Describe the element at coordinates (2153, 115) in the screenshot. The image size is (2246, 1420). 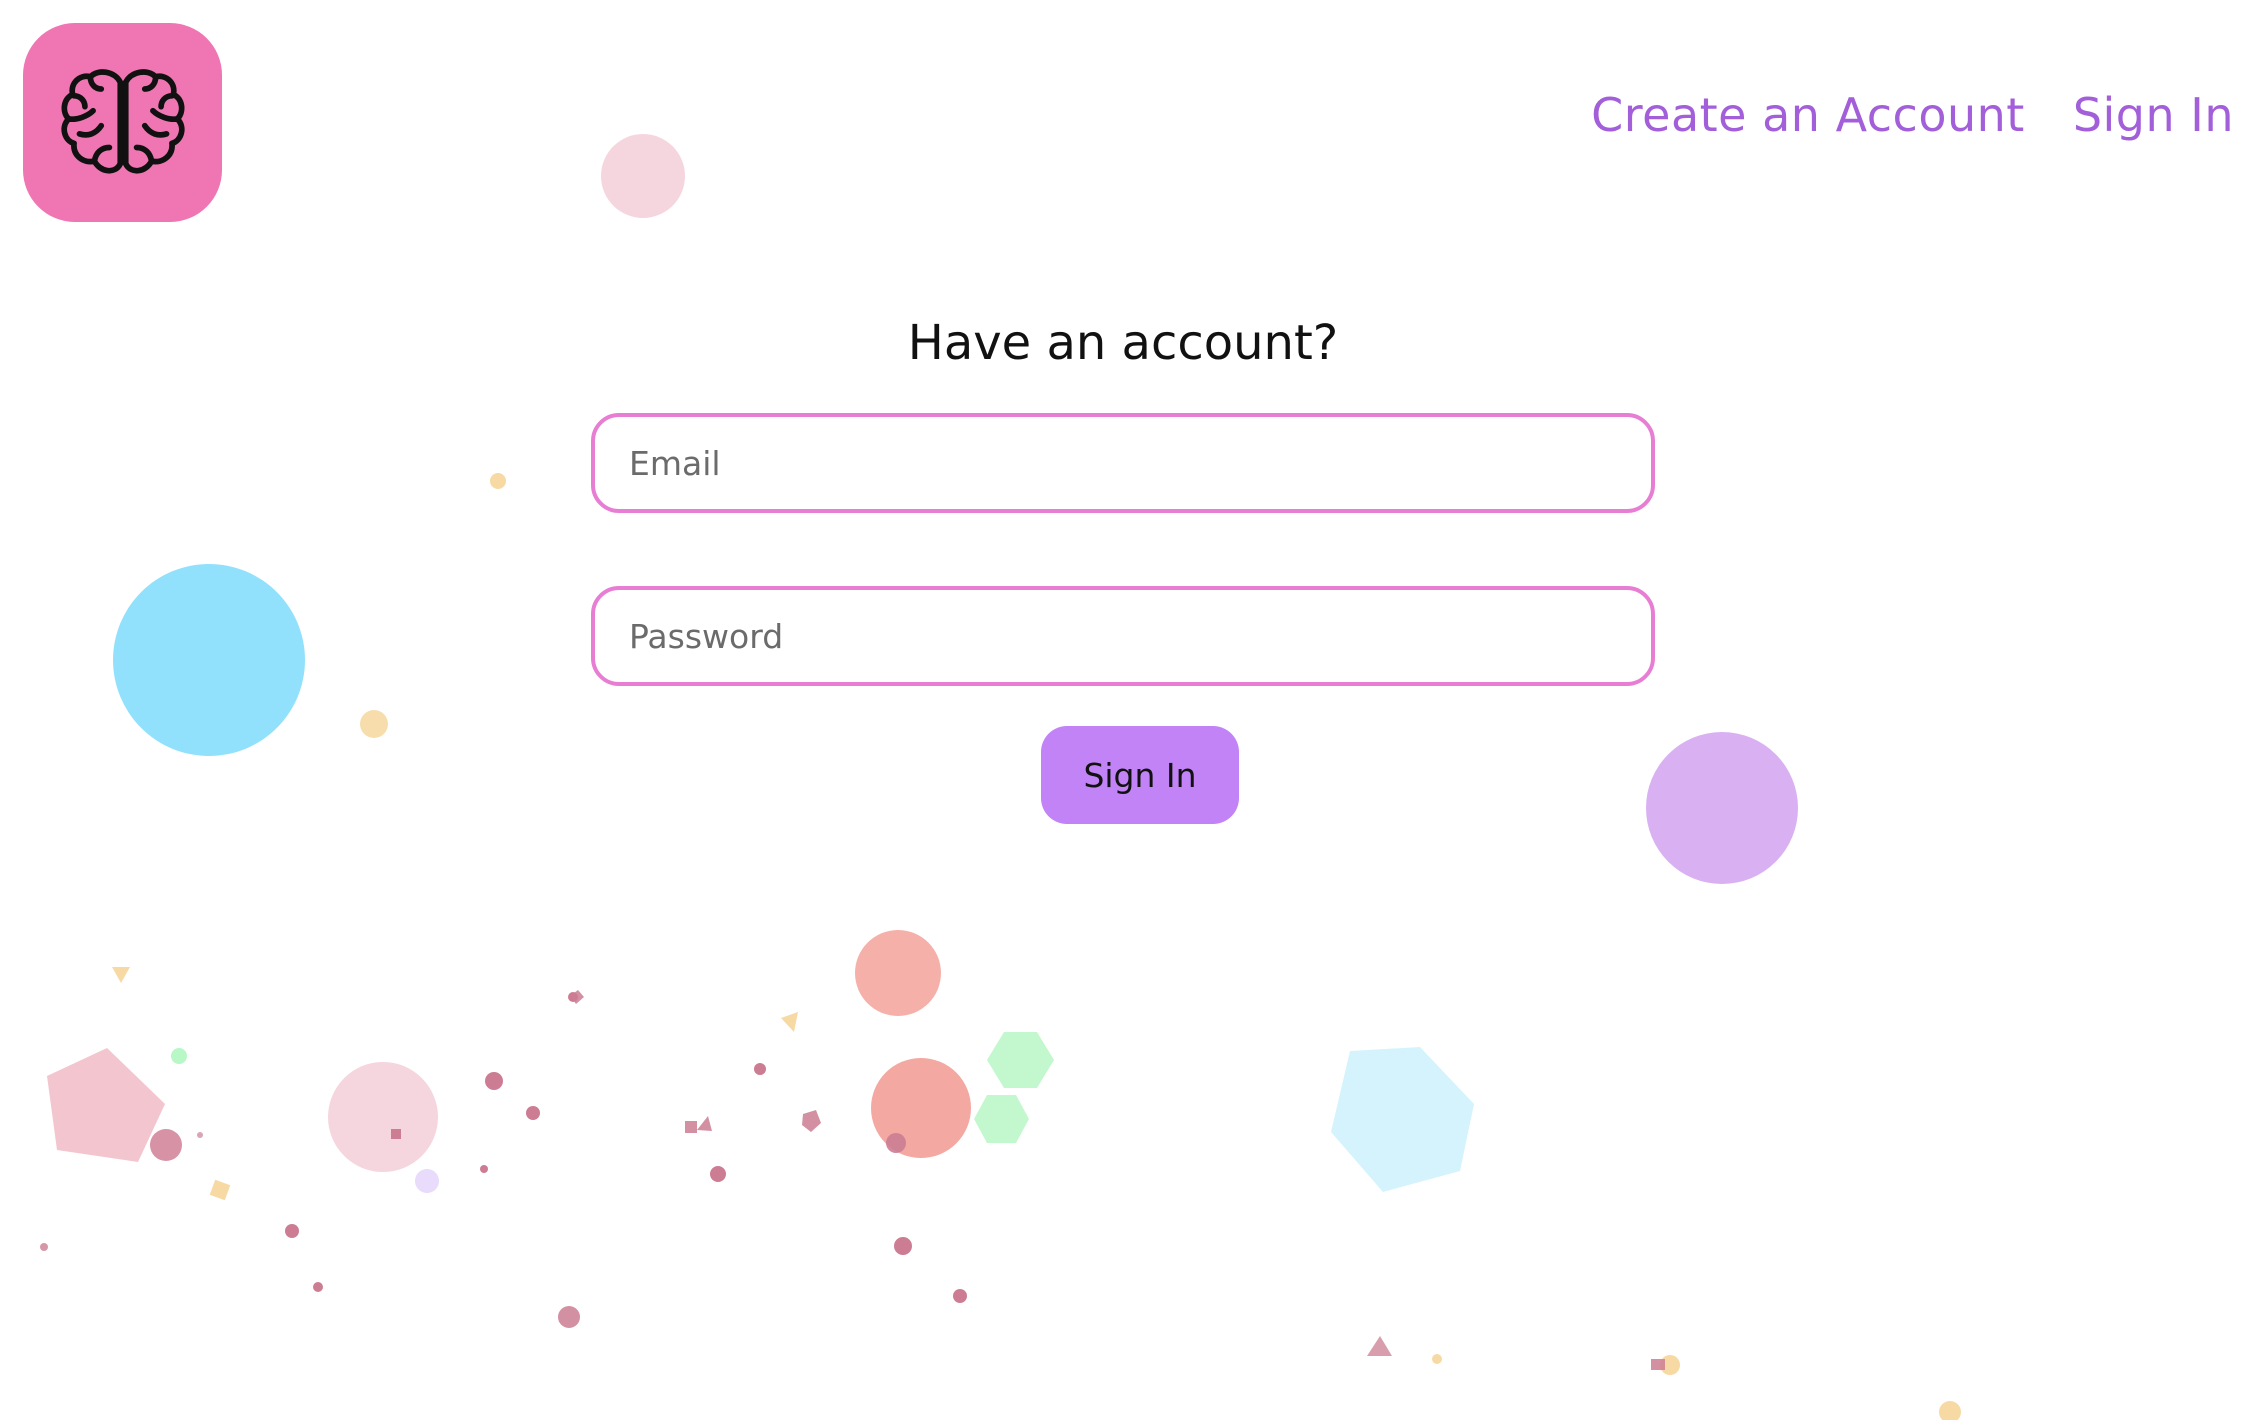
I see `sign-in-link: Sign In` at that location.